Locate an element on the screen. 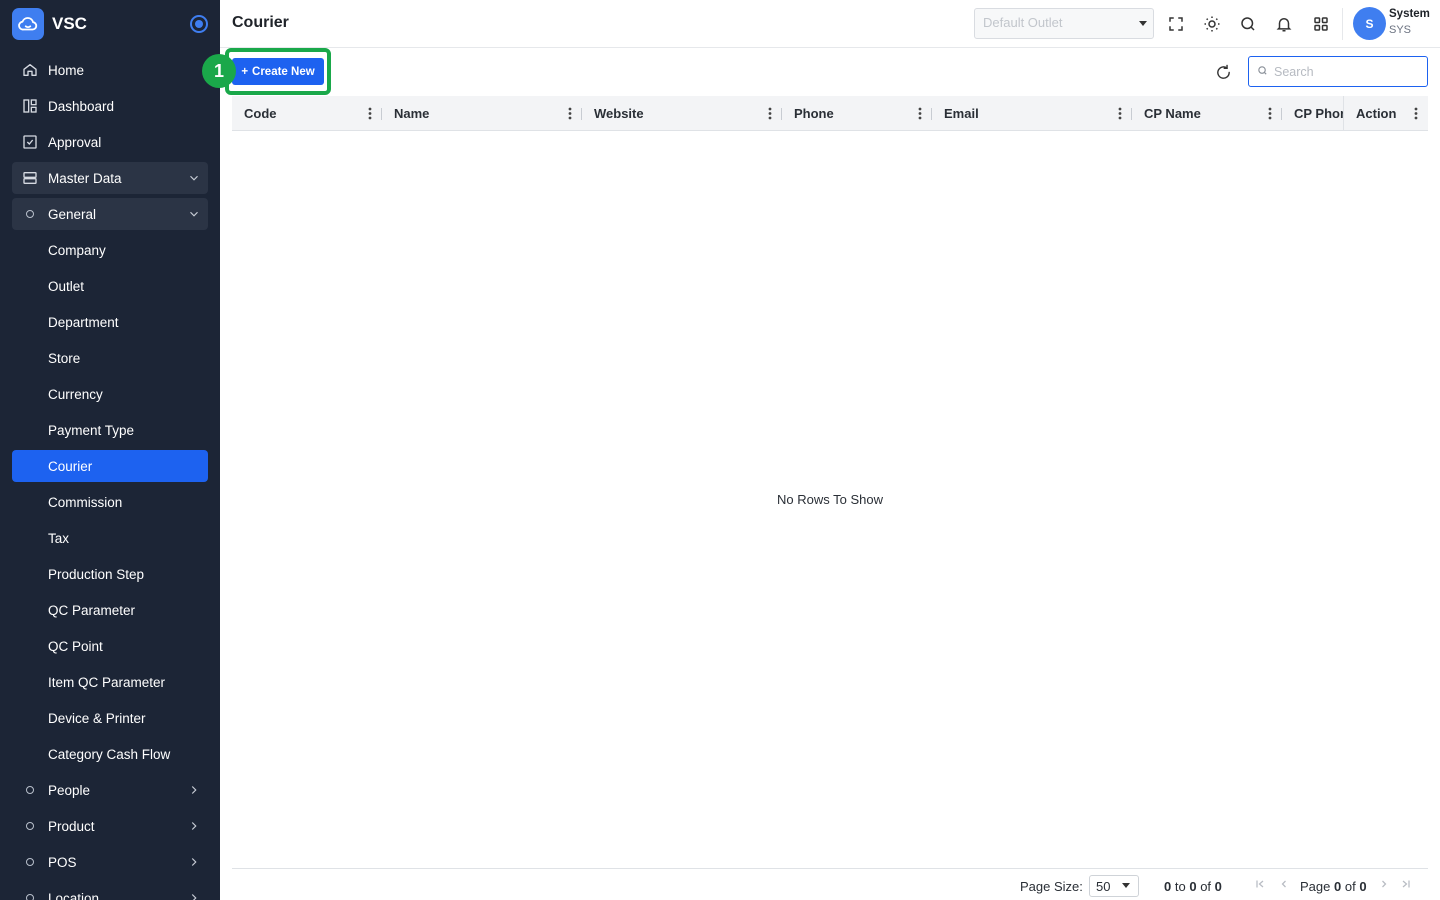 Image resolution: width=1440 pixels, height=900 pixels. search-field is located at coordinates (1338, 71).